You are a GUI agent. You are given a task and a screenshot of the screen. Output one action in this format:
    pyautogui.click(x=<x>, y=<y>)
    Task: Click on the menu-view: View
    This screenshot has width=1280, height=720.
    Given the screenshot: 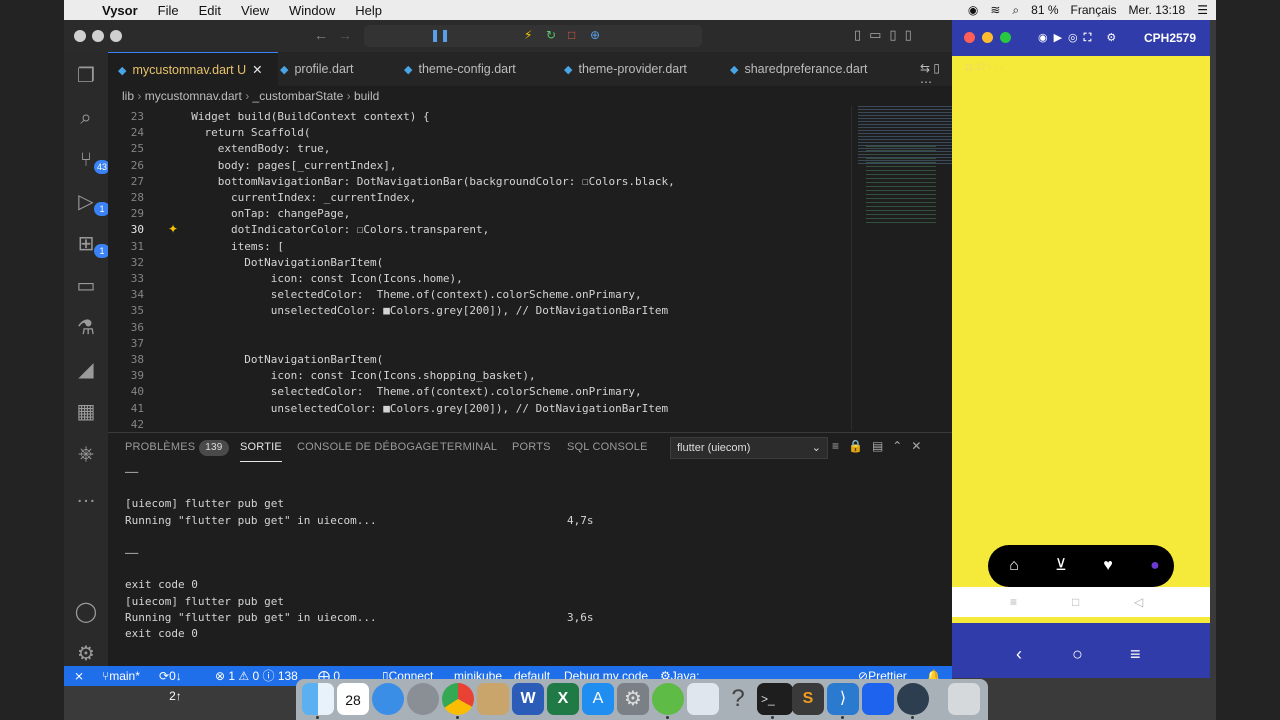 What is the action you would take?
    pyautogui.click(x=255, y=10)
    